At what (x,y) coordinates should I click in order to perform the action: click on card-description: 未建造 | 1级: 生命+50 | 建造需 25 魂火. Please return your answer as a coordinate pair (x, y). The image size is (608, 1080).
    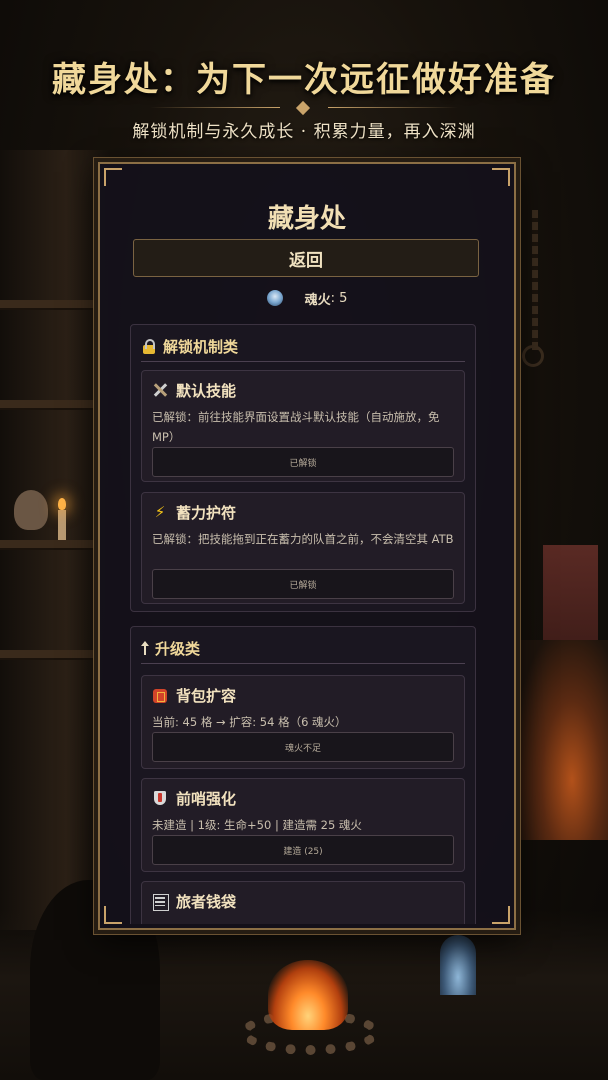
    Looking at the image, I should click on (257, 825).